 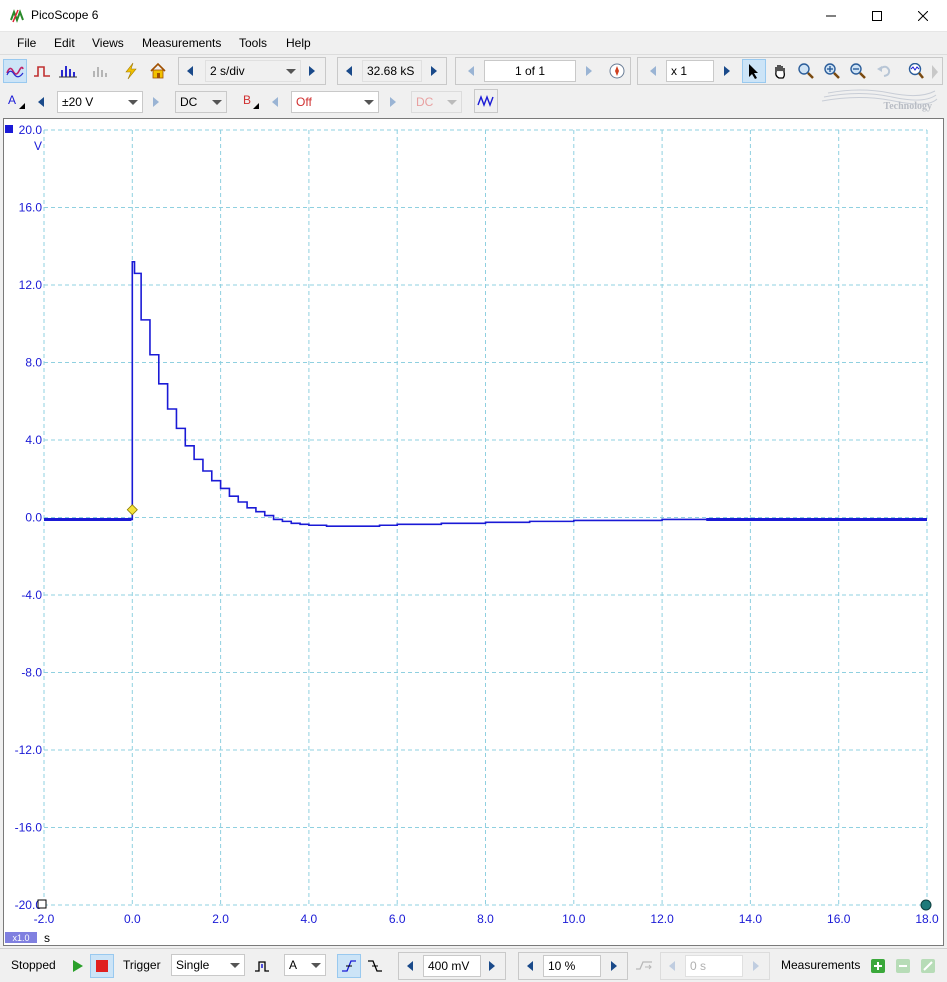 I want to click on channel-a-range-increase, so click(x=156, y=102).